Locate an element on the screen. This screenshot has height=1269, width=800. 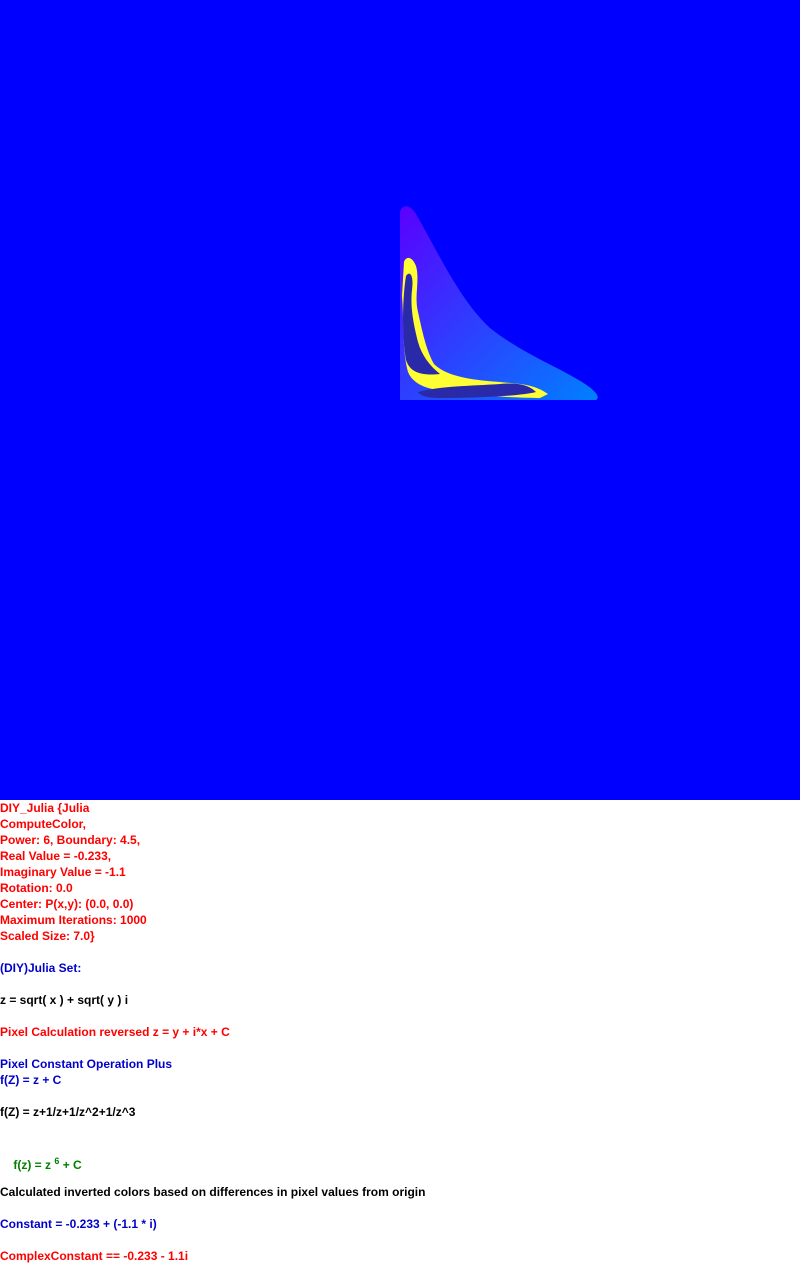
z-definition: z = sqrt( x ) + sqrt( y ) i is located at coordinates (64, 1000).